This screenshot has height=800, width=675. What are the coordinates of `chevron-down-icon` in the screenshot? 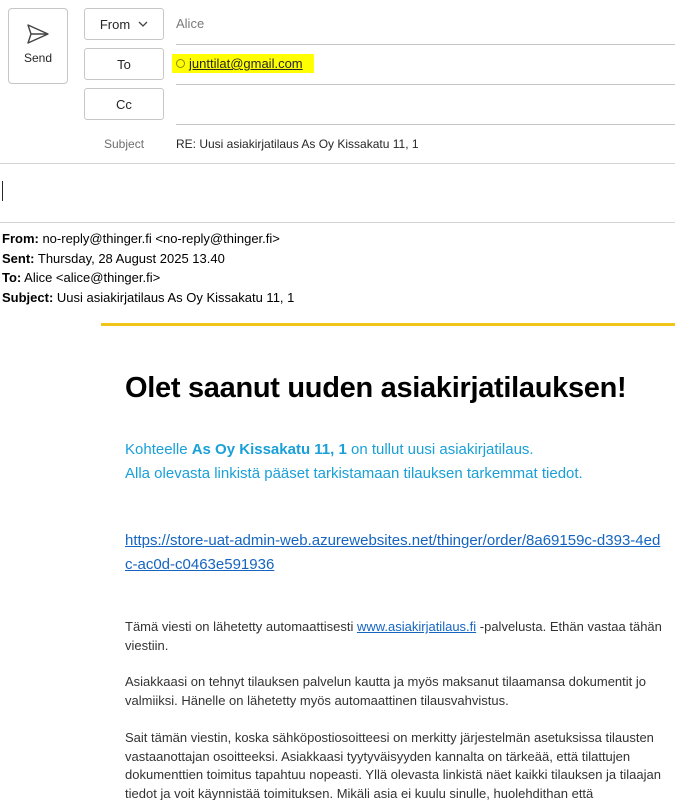 It's located at (143, 24).